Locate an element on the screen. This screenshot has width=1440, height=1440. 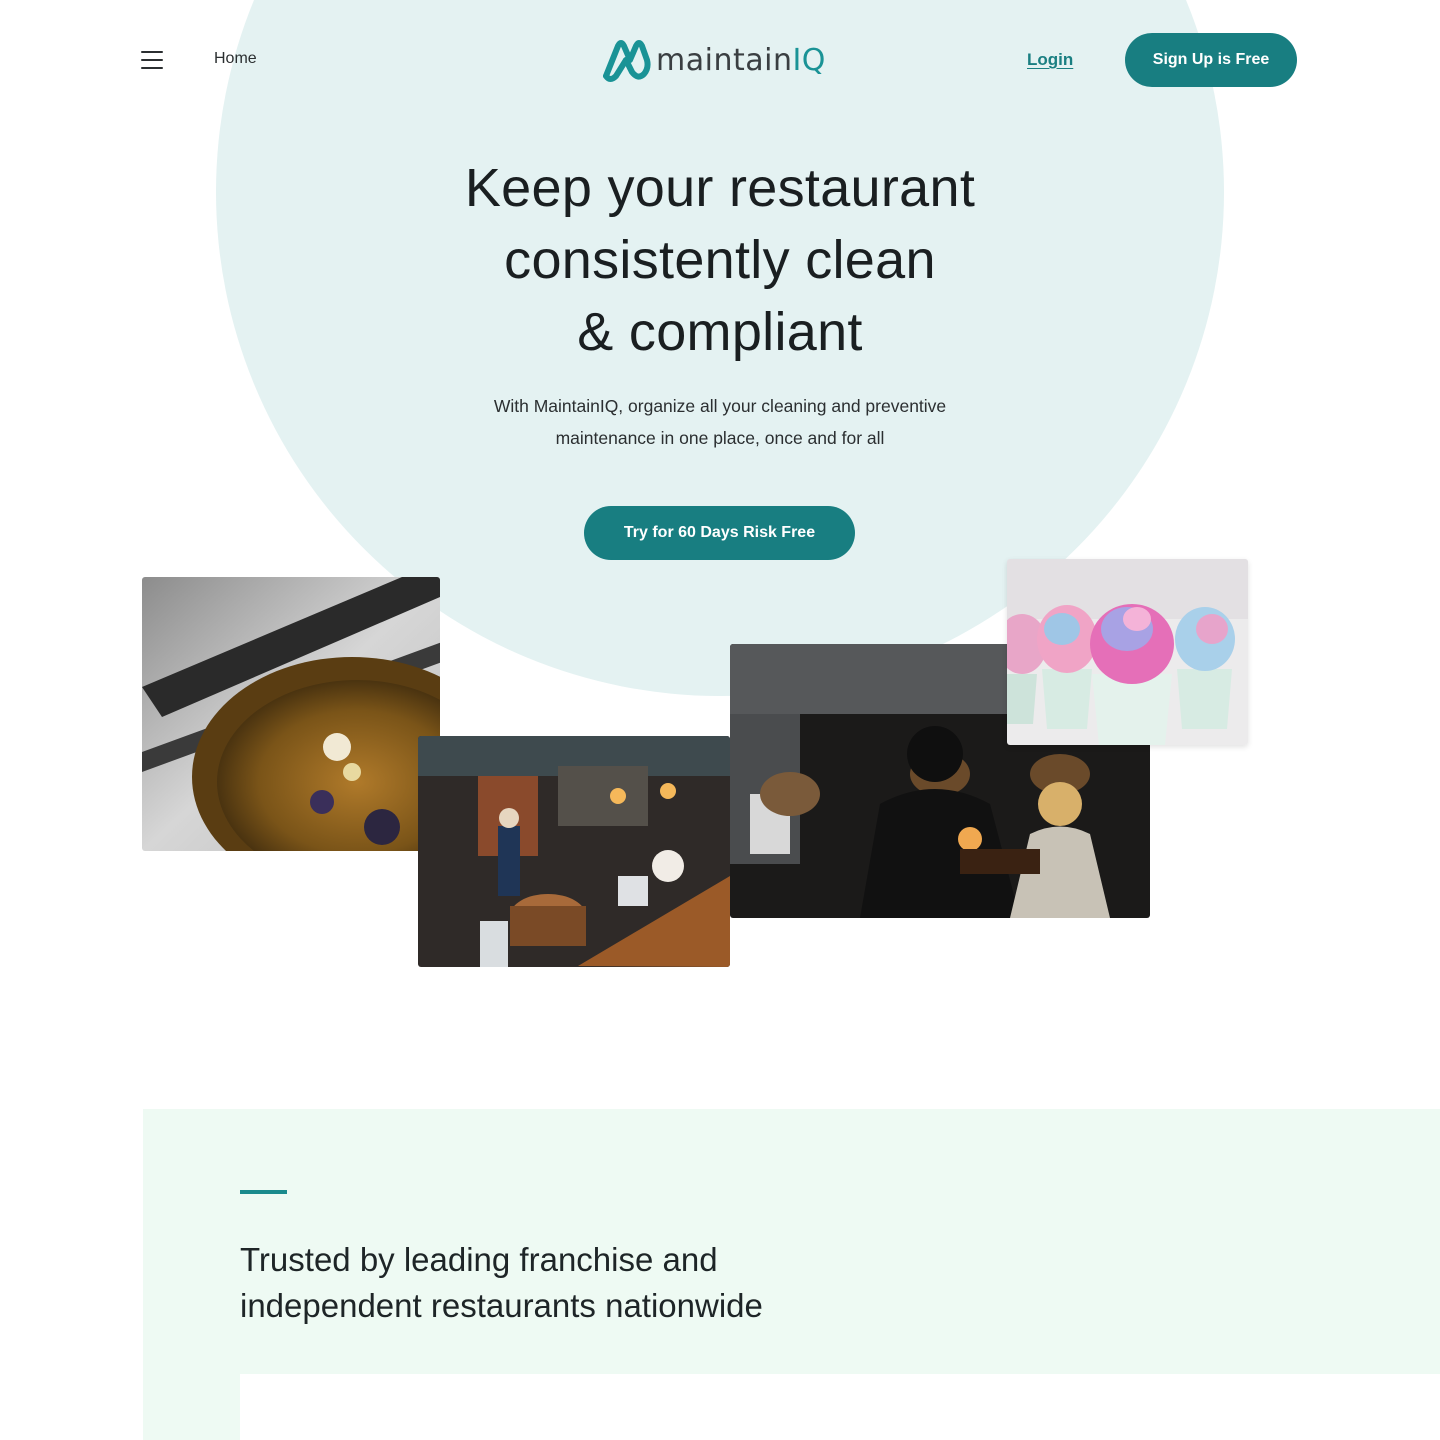
section-accent-line is located at coordinates (263, 1192).